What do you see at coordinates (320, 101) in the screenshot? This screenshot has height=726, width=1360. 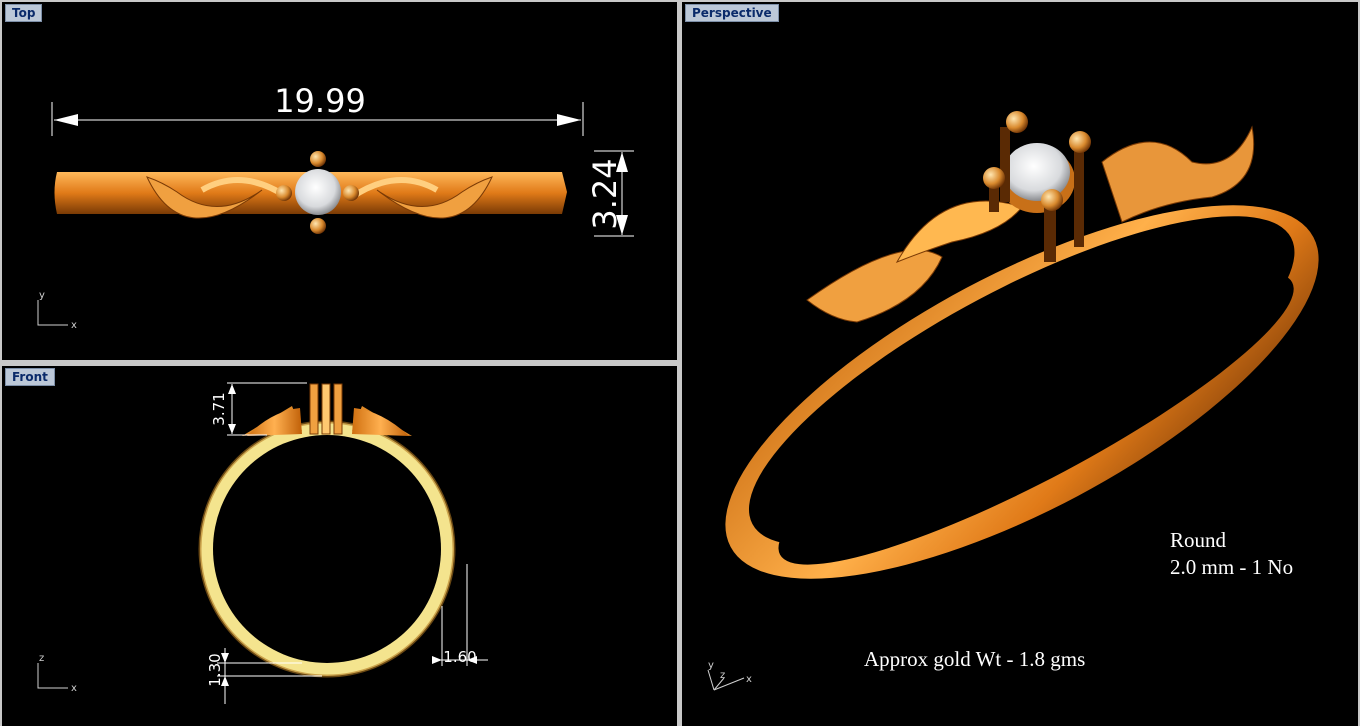 I see `dim-width-text: 19.99` at bounding box center [320, 101].